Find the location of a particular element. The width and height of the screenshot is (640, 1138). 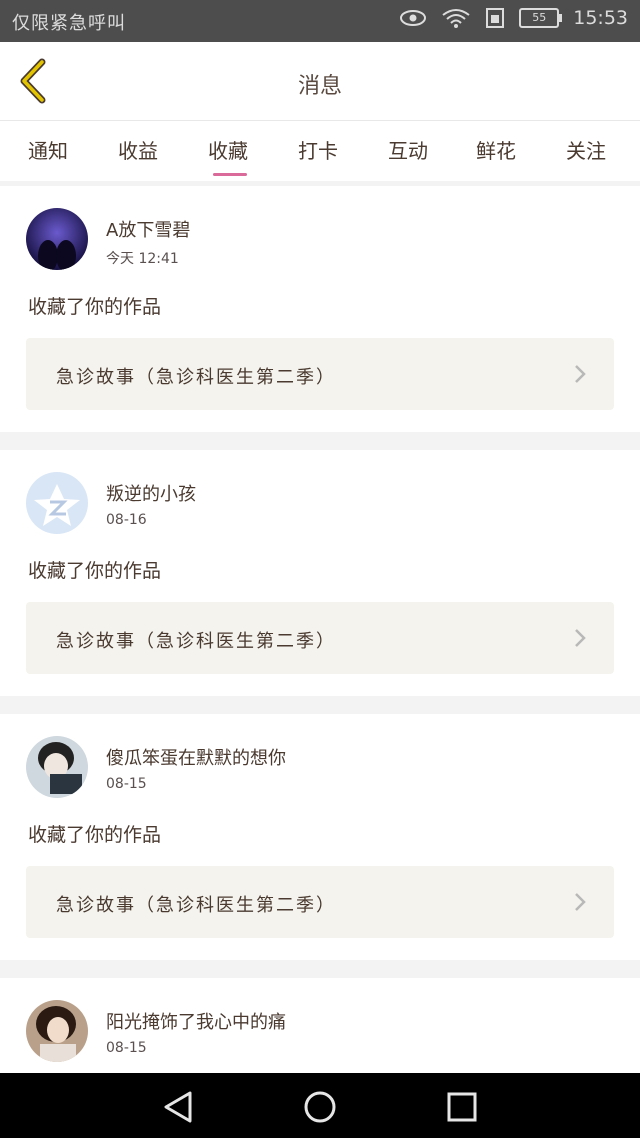

eye-icon is located at coordinates (413, 18).